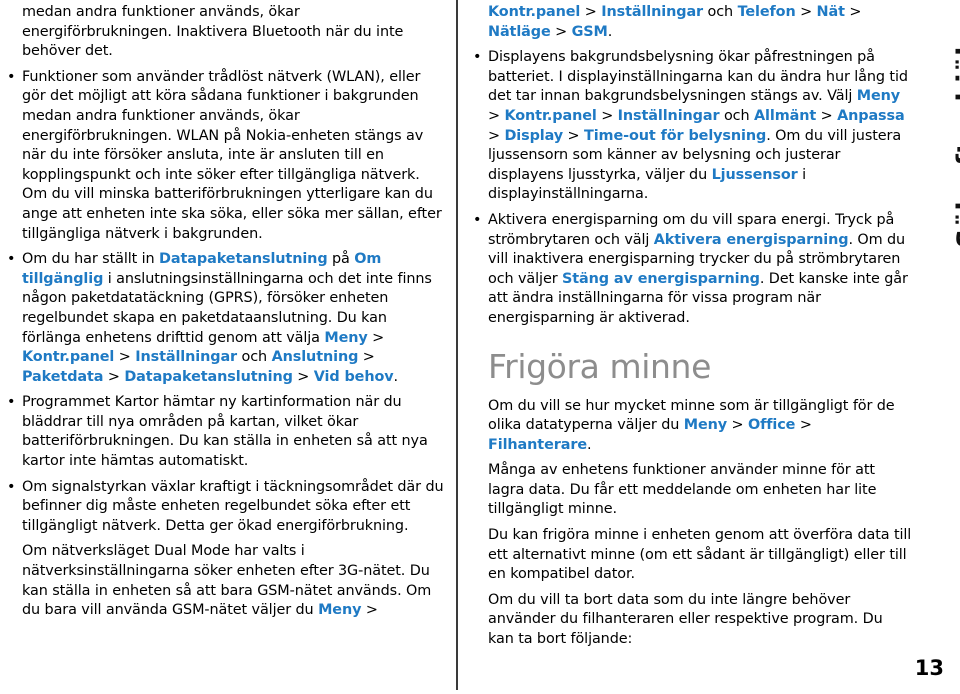 This screenshot has height=694, width=960. Describe the element at coordinates (785, 115) in the screenshot. I see `inline-link: Allmänt` at that location.